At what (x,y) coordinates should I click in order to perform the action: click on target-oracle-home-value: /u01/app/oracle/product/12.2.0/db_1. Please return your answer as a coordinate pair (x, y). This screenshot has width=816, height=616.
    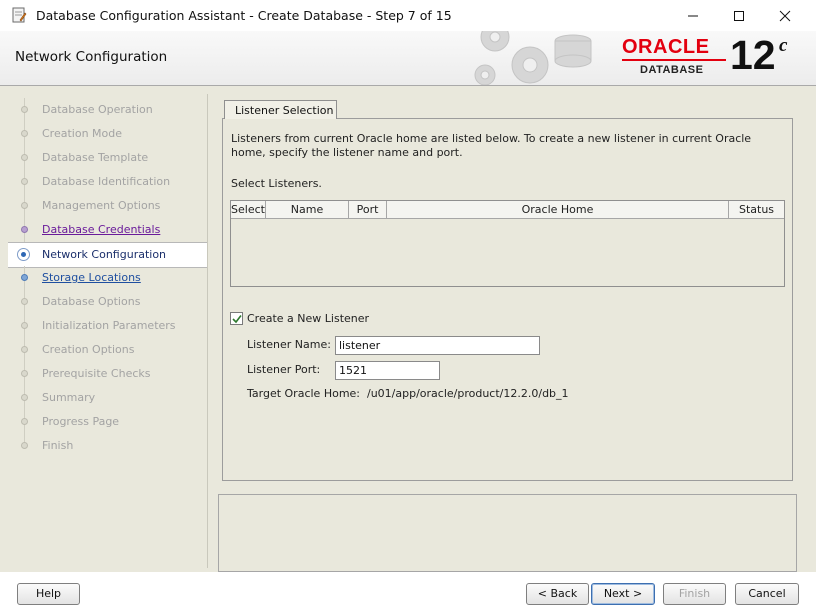
    Looking at the image, I should click on (468, 393).